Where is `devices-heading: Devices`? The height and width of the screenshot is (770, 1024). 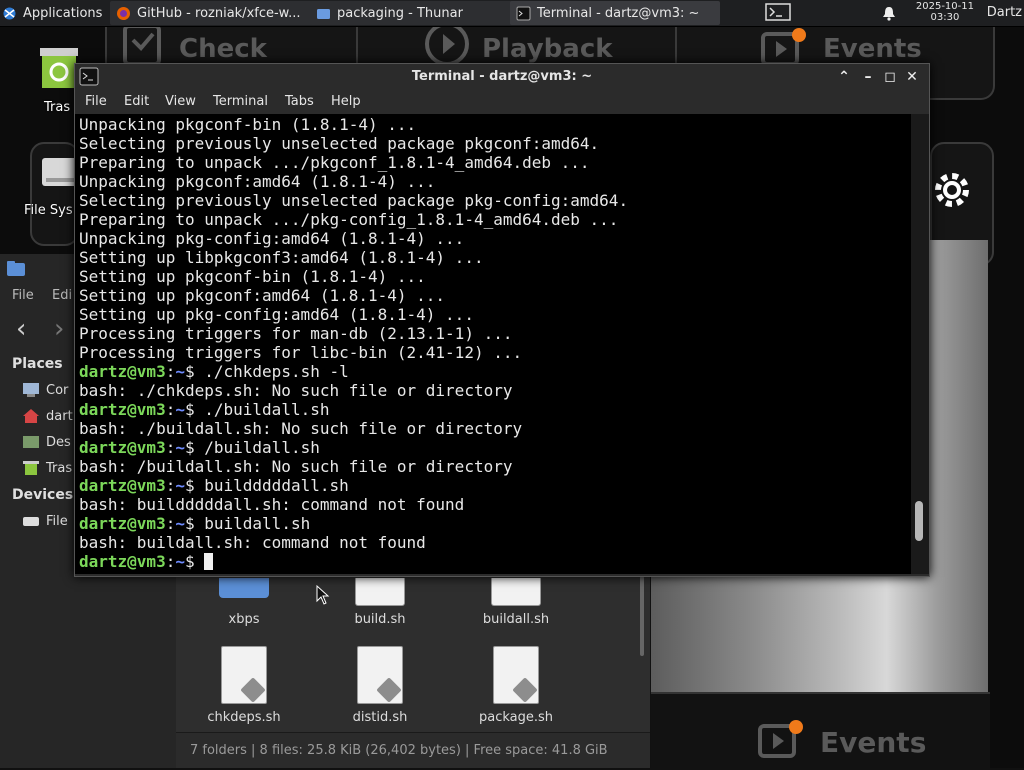 devices-heading: Devices is located at coordinates (43, 495).